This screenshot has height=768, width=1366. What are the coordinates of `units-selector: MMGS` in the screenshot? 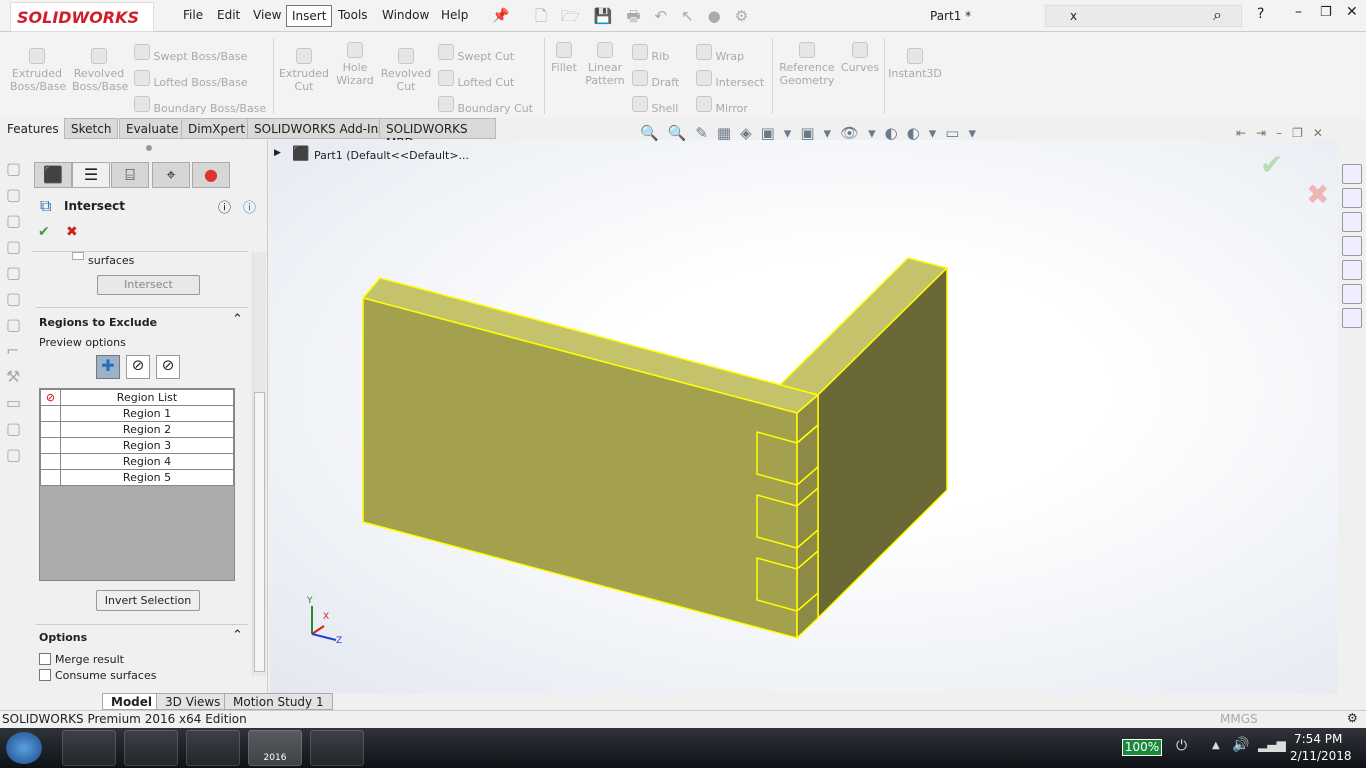 It's located at (1239, 719).